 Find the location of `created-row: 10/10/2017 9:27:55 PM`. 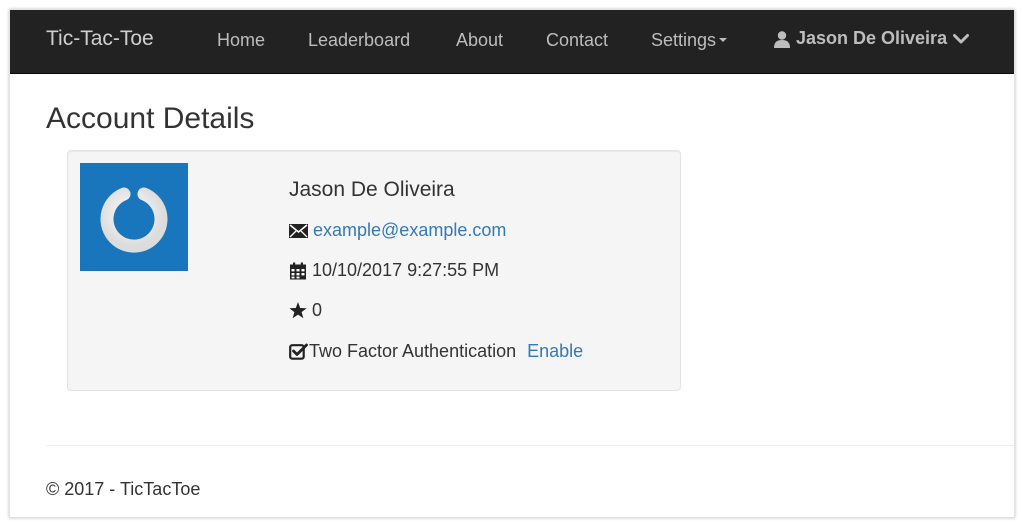

created-row: 10/10/2017 9:27:55 PM is located at coordinates (394, 270).